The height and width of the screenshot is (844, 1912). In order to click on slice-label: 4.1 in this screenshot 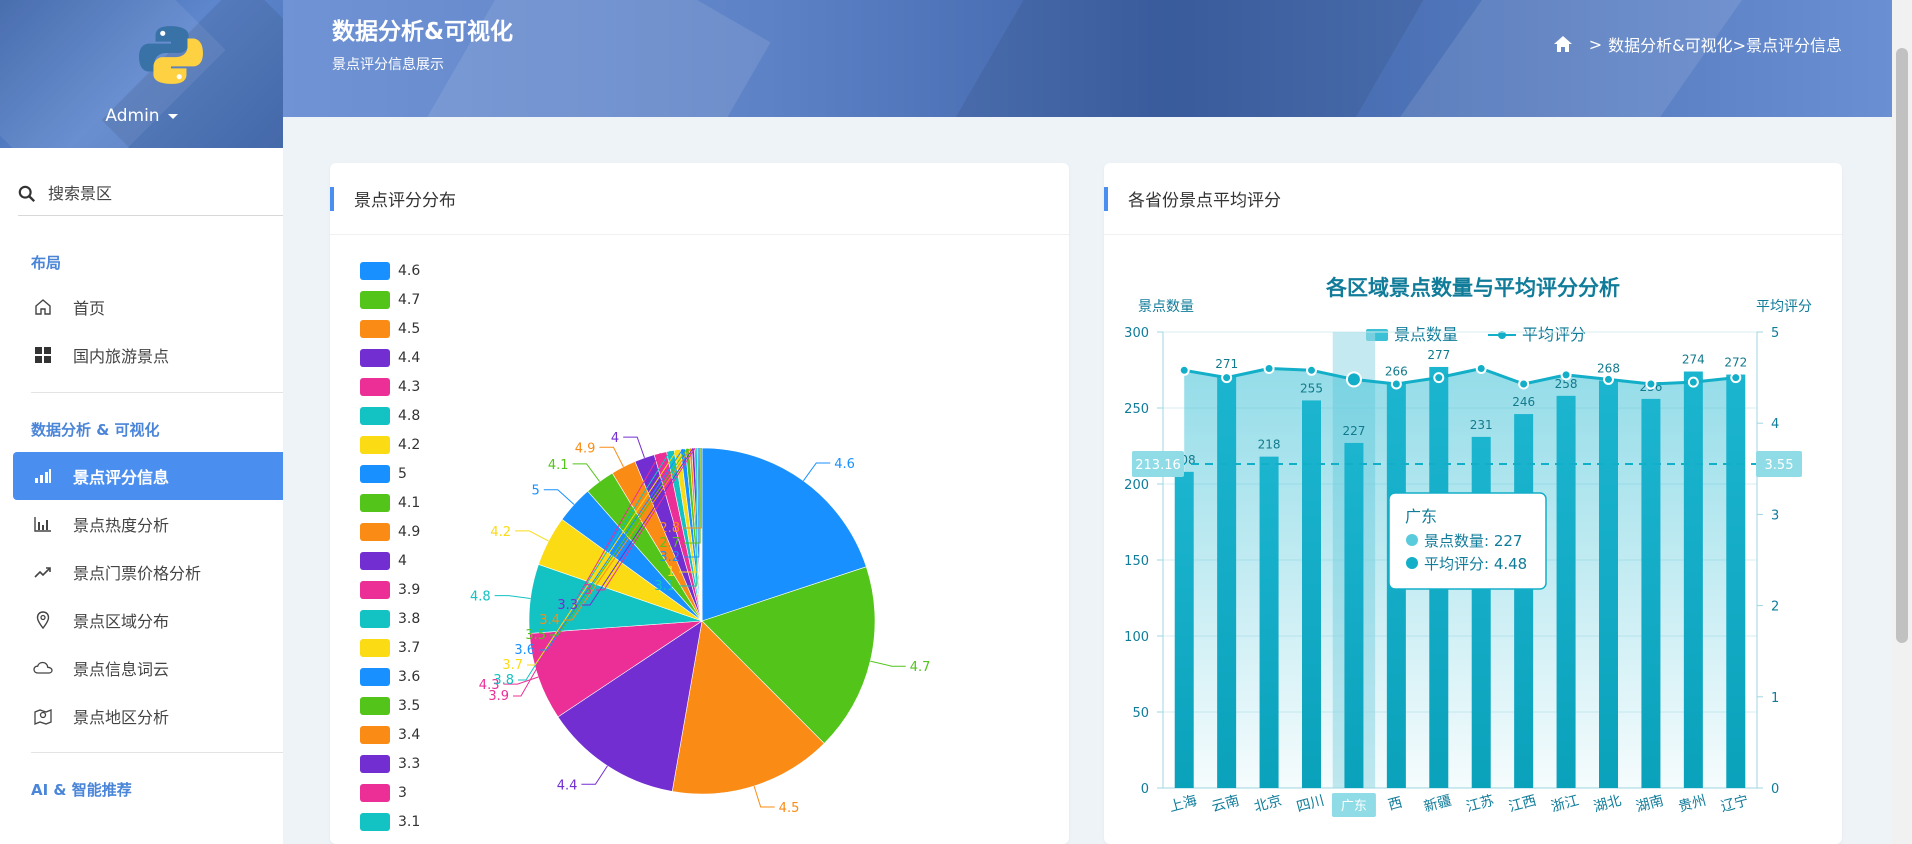, I will do `click(558, 465)`.